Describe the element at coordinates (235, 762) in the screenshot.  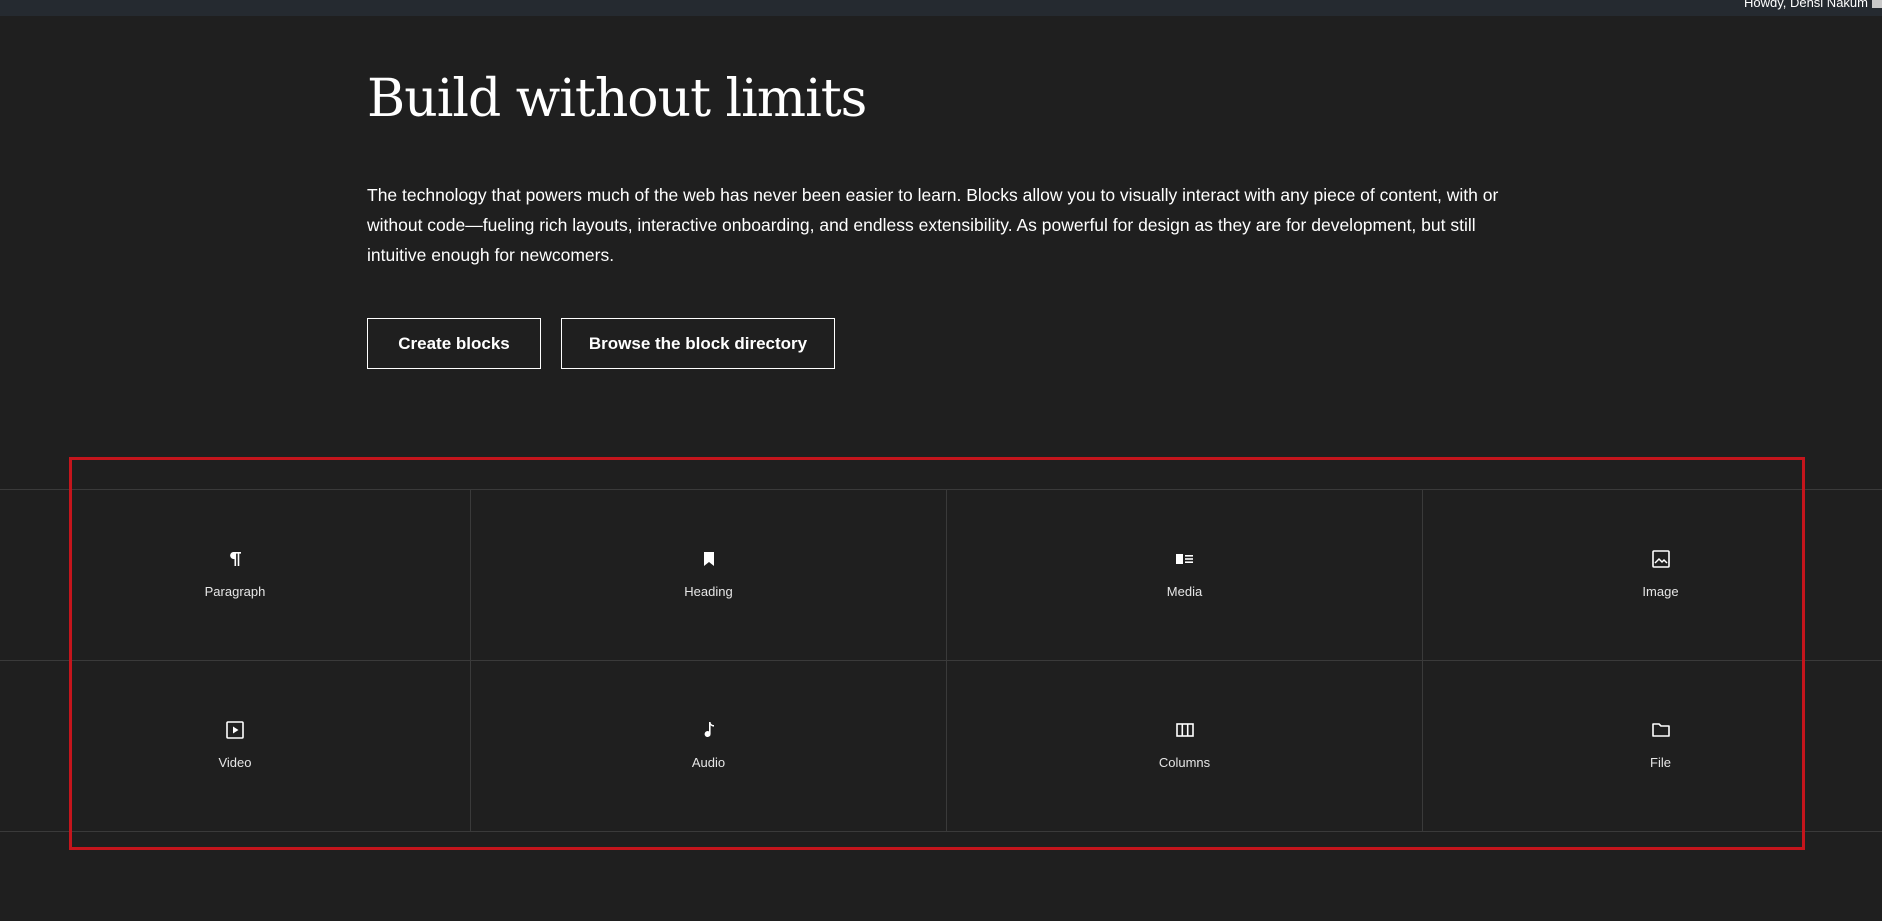
I see `block-label: Video` at that location.